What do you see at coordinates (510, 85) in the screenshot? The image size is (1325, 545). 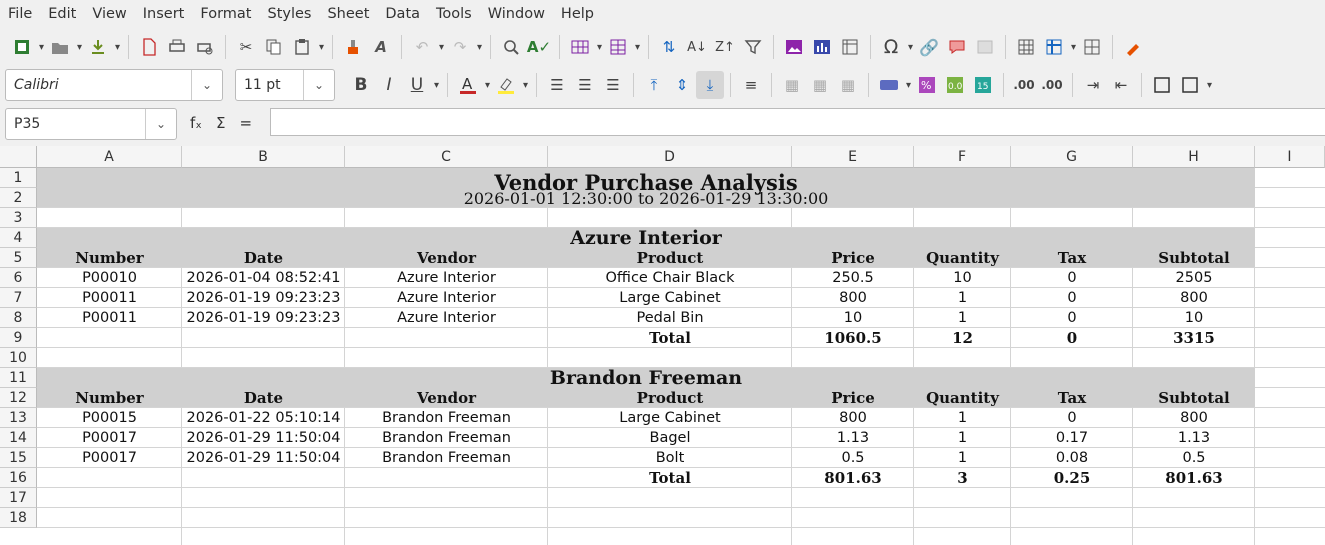 I see `highlight-color-icon` at bounding box center [510, 85].